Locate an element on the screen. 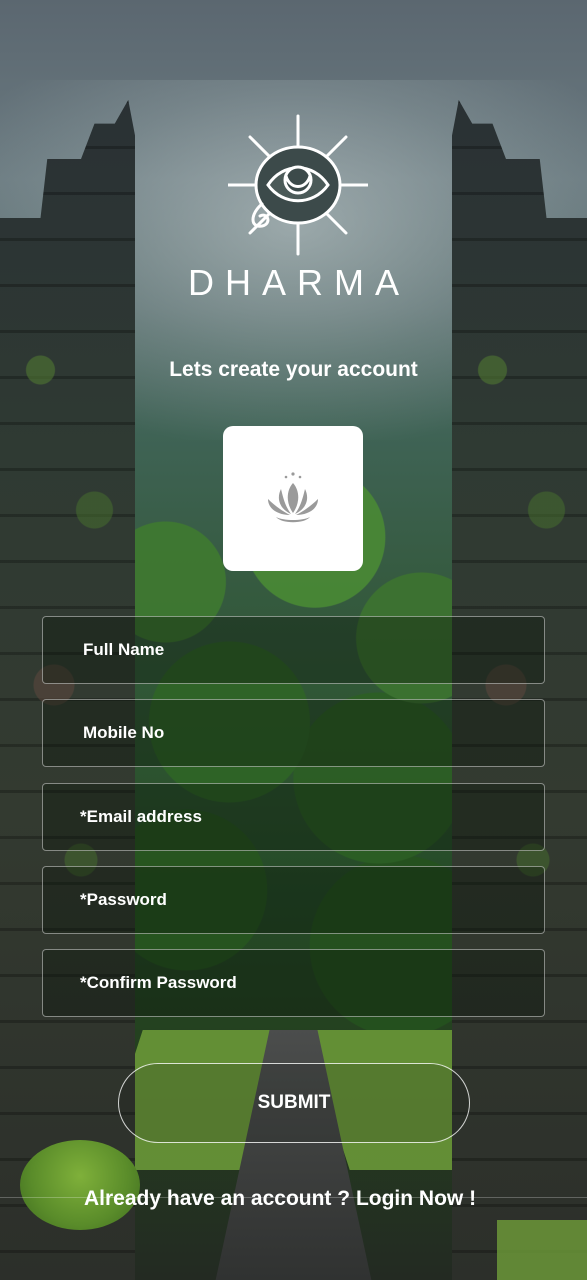 Image resolution: width=587 pixels, height=1280 pixels. mobile-input is located at coordinates (293, 733).